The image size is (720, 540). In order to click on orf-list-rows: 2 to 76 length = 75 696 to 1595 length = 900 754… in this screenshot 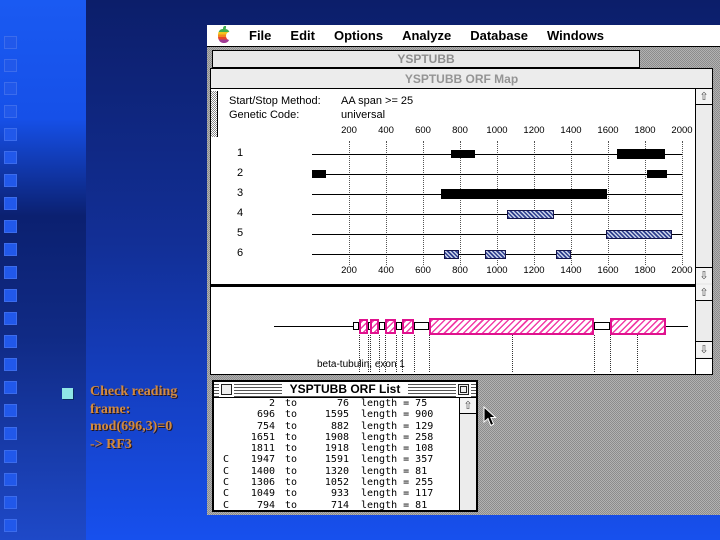, I will do `click(329, 454)`.